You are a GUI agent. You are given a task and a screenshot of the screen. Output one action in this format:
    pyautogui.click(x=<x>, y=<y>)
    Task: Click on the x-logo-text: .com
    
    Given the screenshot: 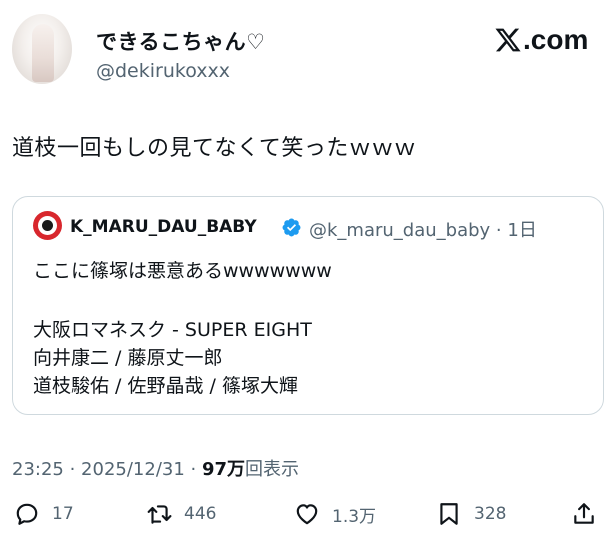 What is the action you would take?
    pyautogui.click(x=556, y=39)
    